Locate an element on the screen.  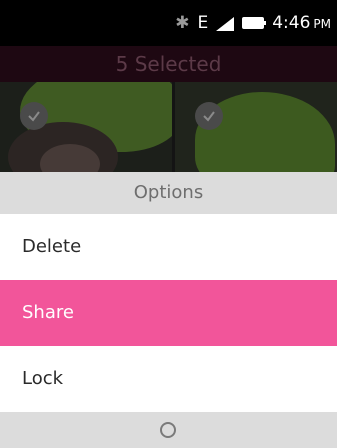
status-bar: ✱ E 4:46 PM is located at coordinates (168, 23).